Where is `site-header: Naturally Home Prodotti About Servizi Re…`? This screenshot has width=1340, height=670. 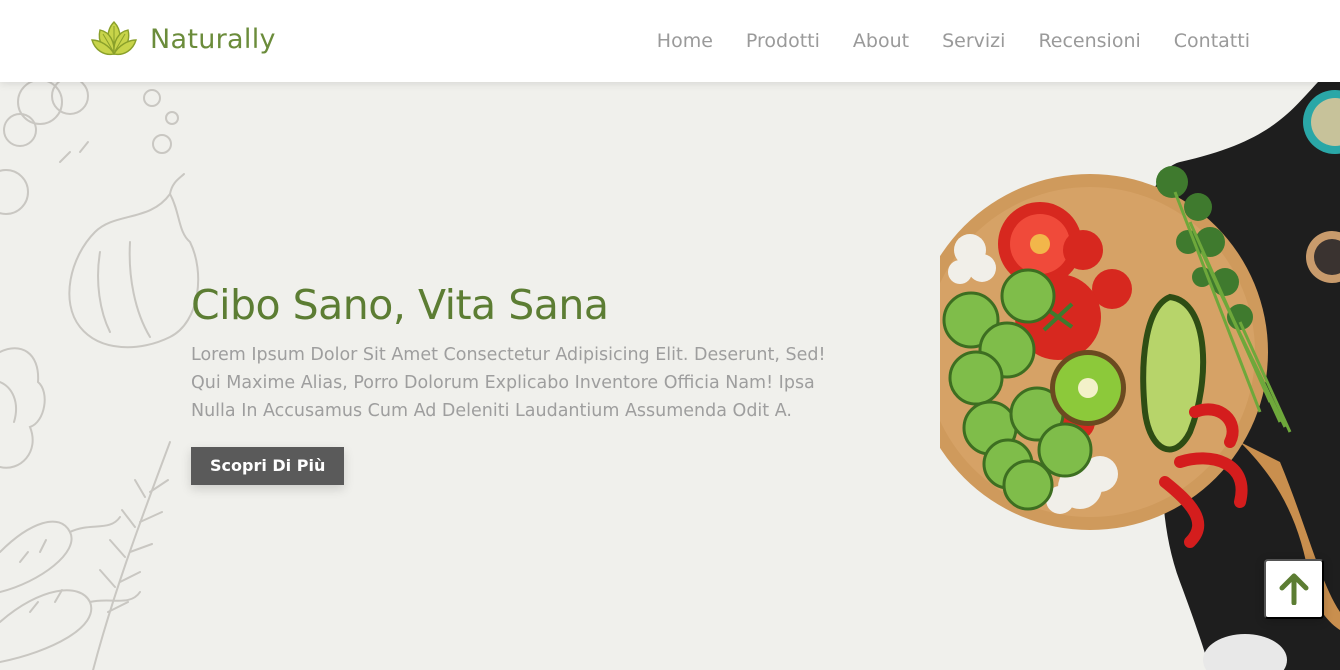
site-header: Naturally Home Prodotti About Servizi Re… is located at coordinates (670, 41).